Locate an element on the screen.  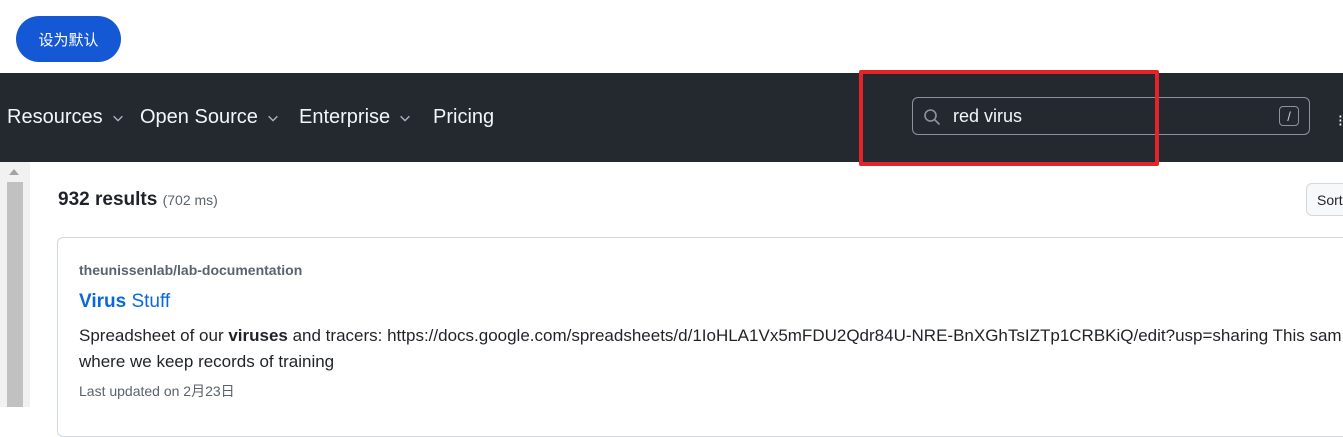
scroll-thumb is located at coordinates (15, 294).